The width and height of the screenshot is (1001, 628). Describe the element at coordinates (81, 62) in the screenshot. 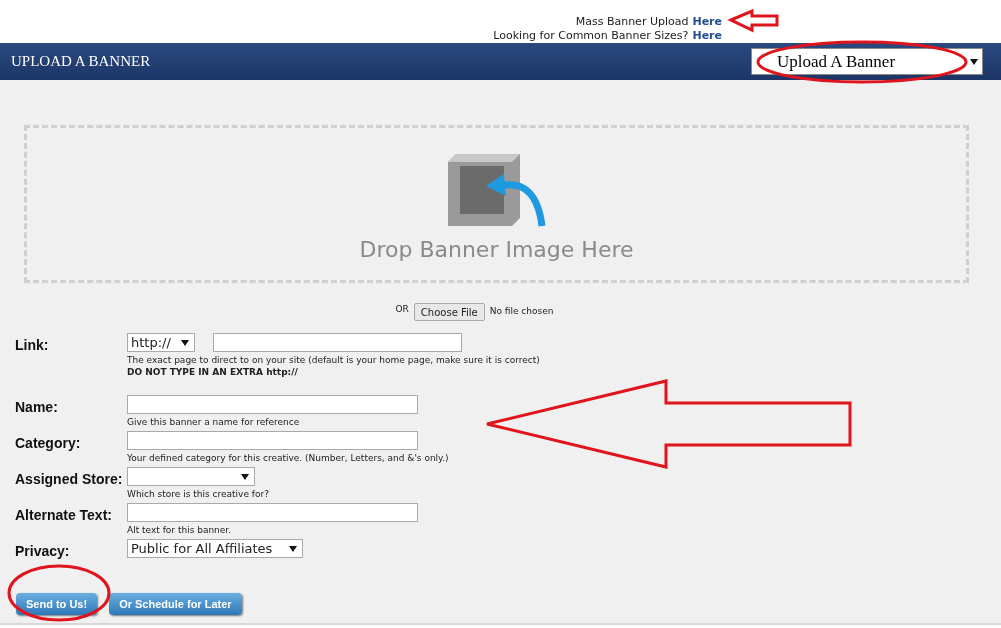

I see `page-title: UPLOAD A BANNER` at that location.